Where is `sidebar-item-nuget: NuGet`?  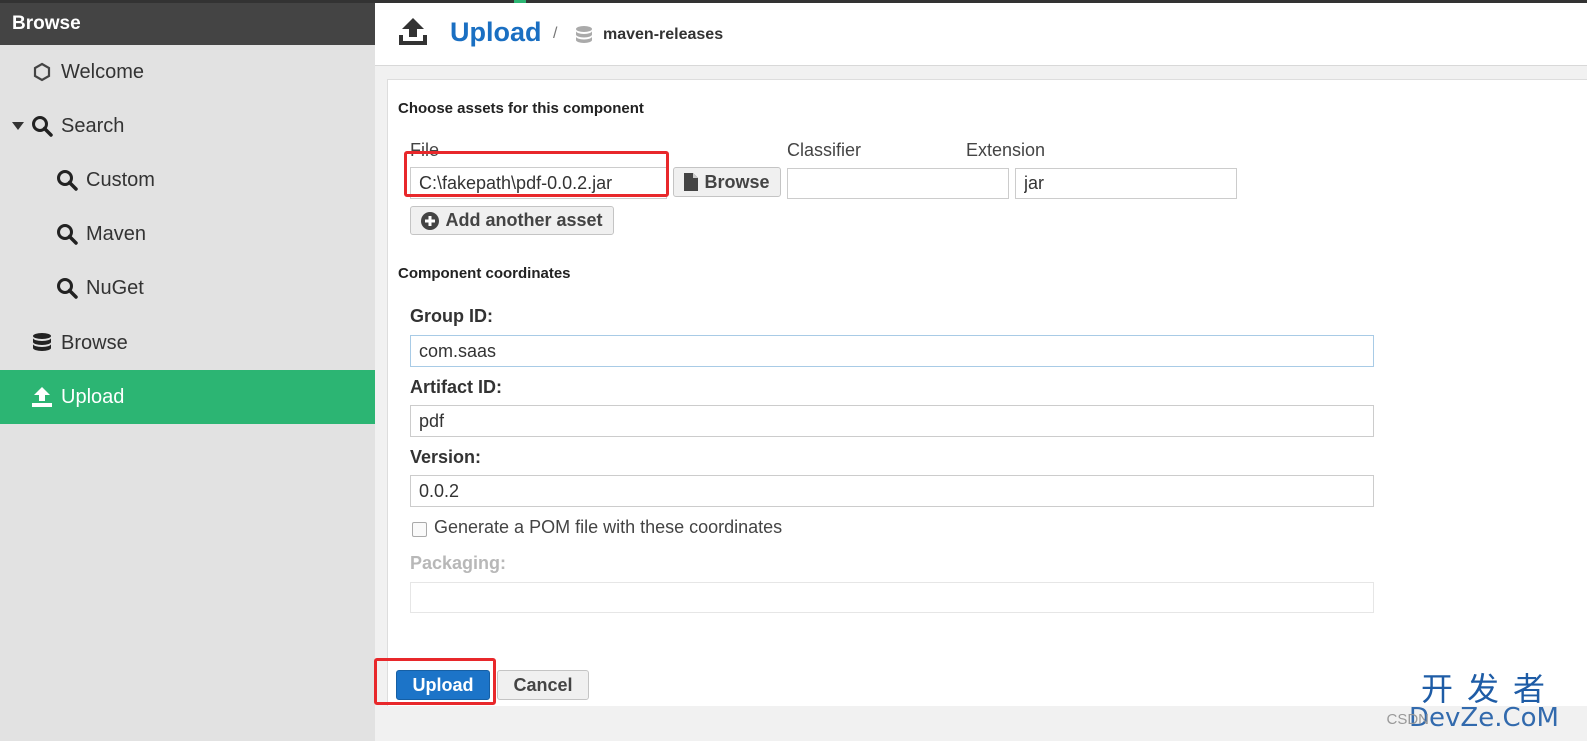 sidebar-item-nuget: NuGet is located at coordinates (187, 288).